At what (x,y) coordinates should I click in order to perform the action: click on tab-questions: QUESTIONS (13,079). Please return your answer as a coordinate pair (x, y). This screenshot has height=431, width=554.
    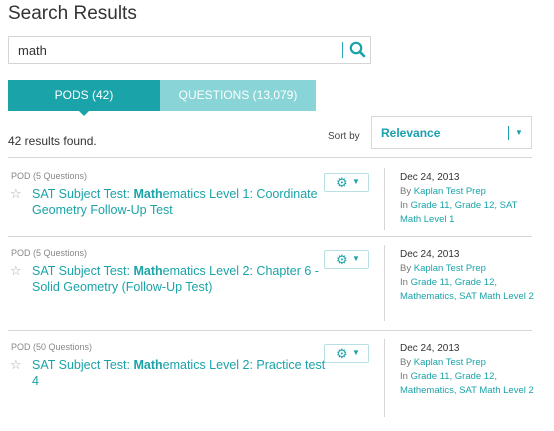
    Looking at the image, I should click on (238, 95).